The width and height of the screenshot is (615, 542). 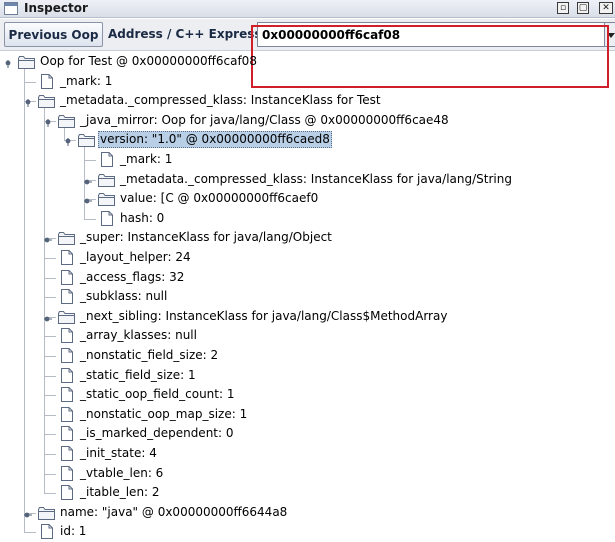 What do you see at coordinates (138, 335) in the screenshot?
I see `tree-node-label: _array_klasses: null` at bounding box center [138, 335].